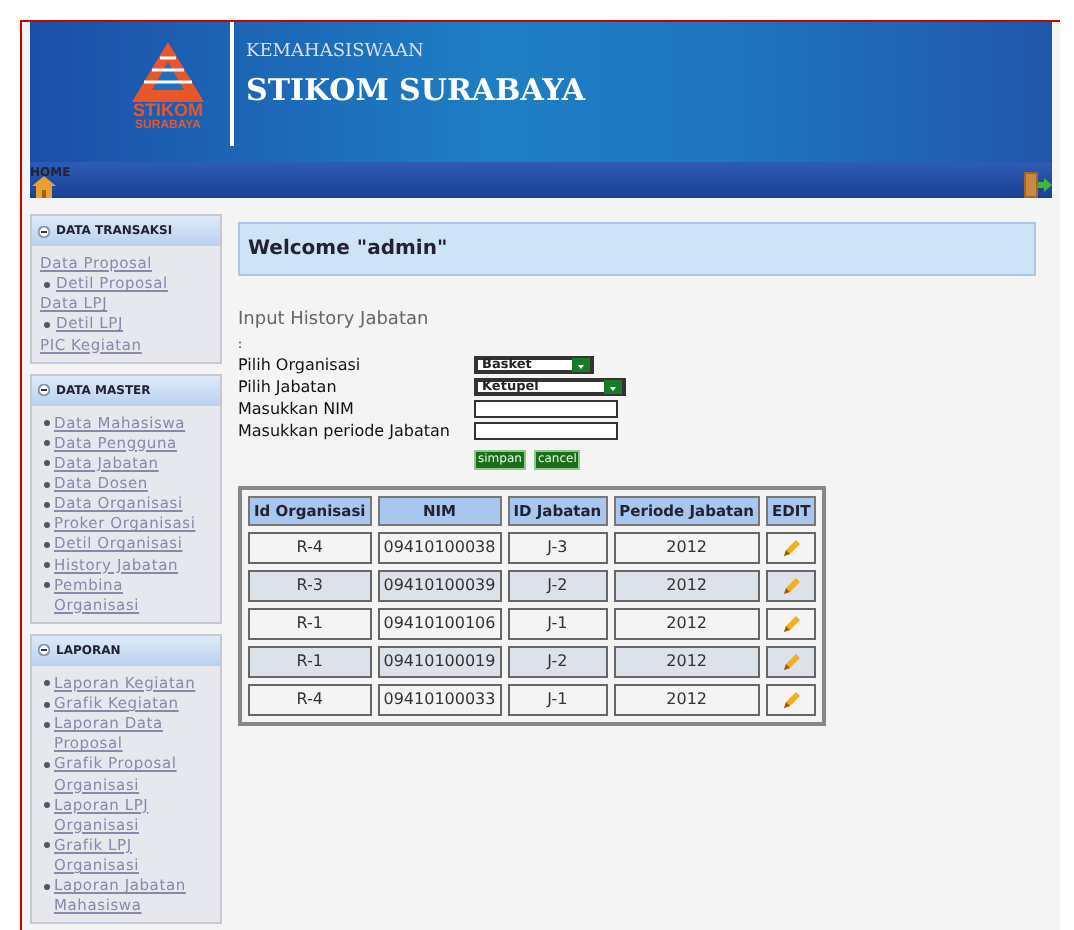  Describe the element at coordinates (439, 623) in the screenshot. I see `table-cell: 09410100106` at that location.